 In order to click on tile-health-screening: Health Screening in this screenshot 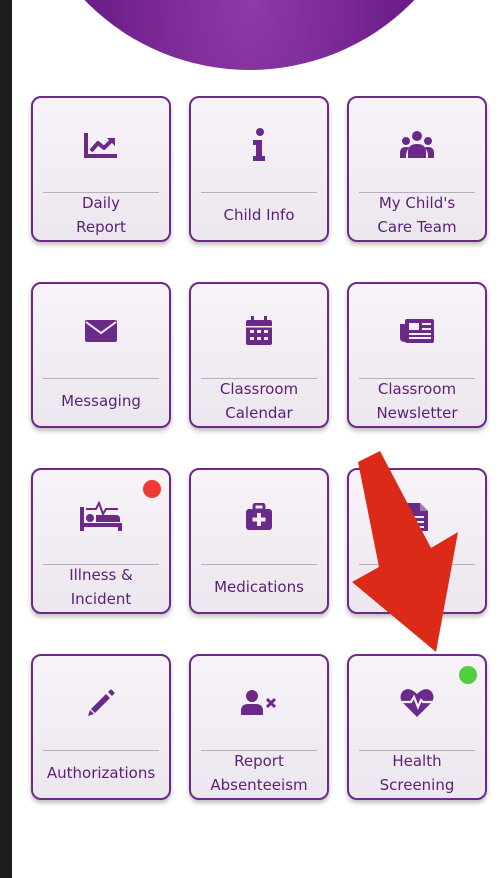, I will do `click(417, 727)`.